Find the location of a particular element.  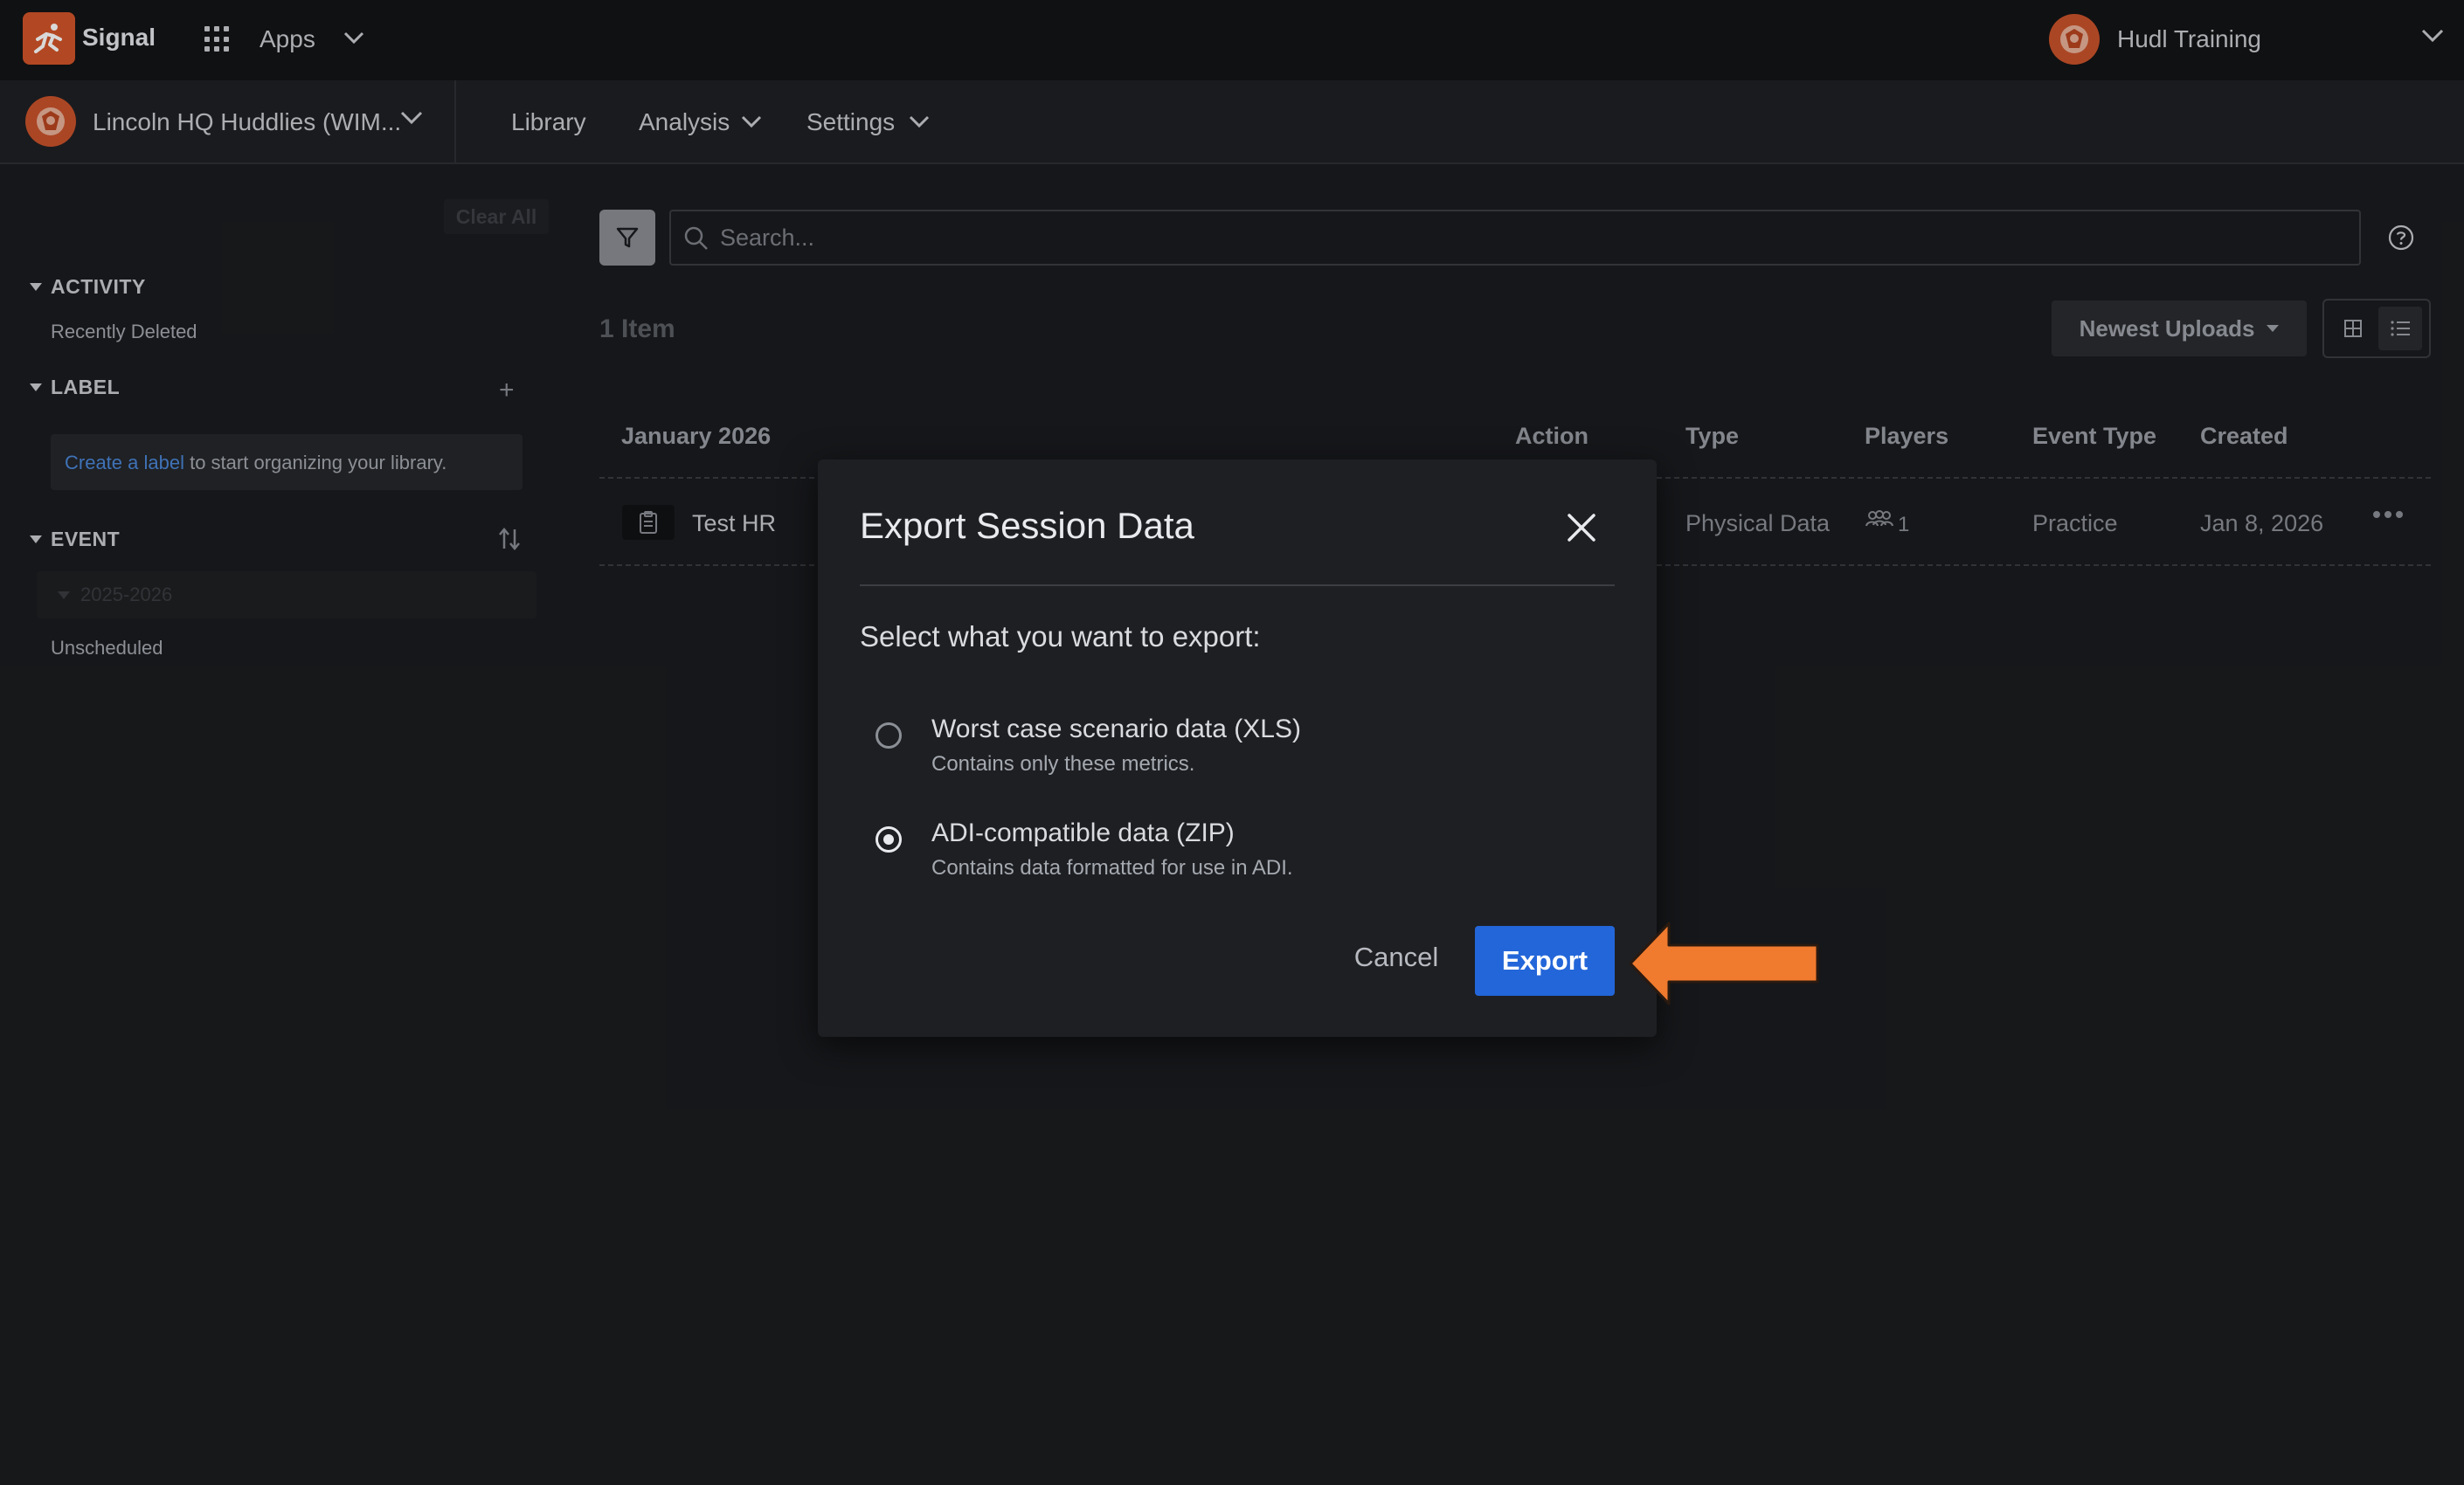

option-title-zip: ADI-compatible data (ZIP) is located at coordinates (1083, 833).